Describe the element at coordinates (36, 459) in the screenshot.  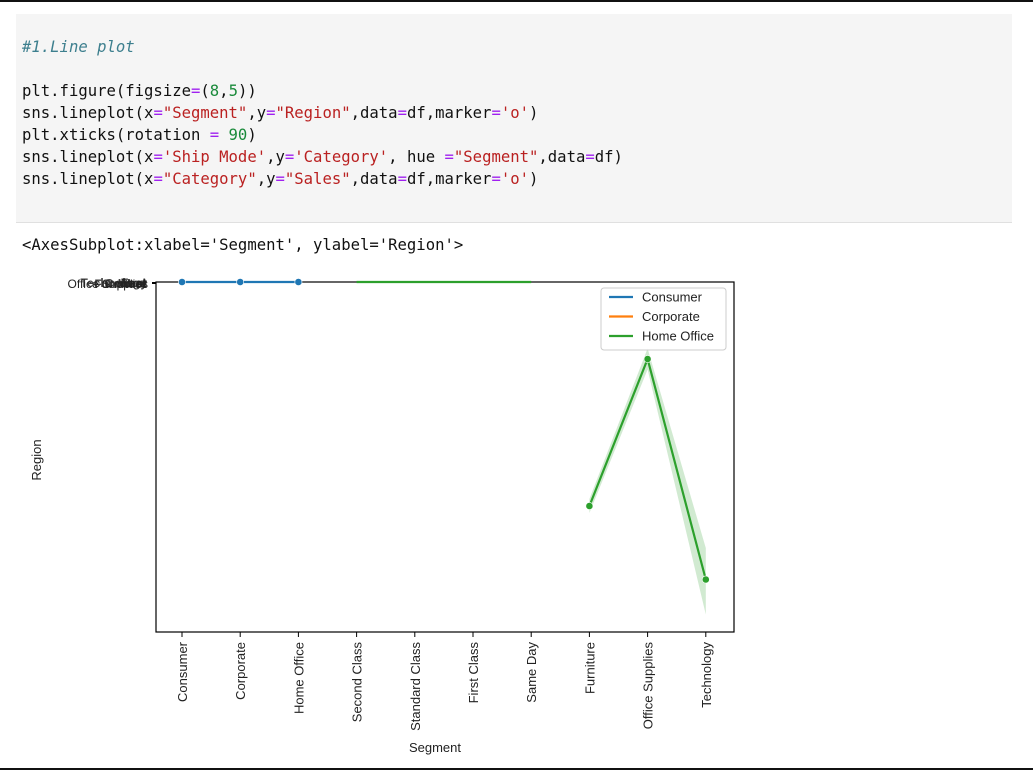
I see `y-axis-label: Region` at that location.